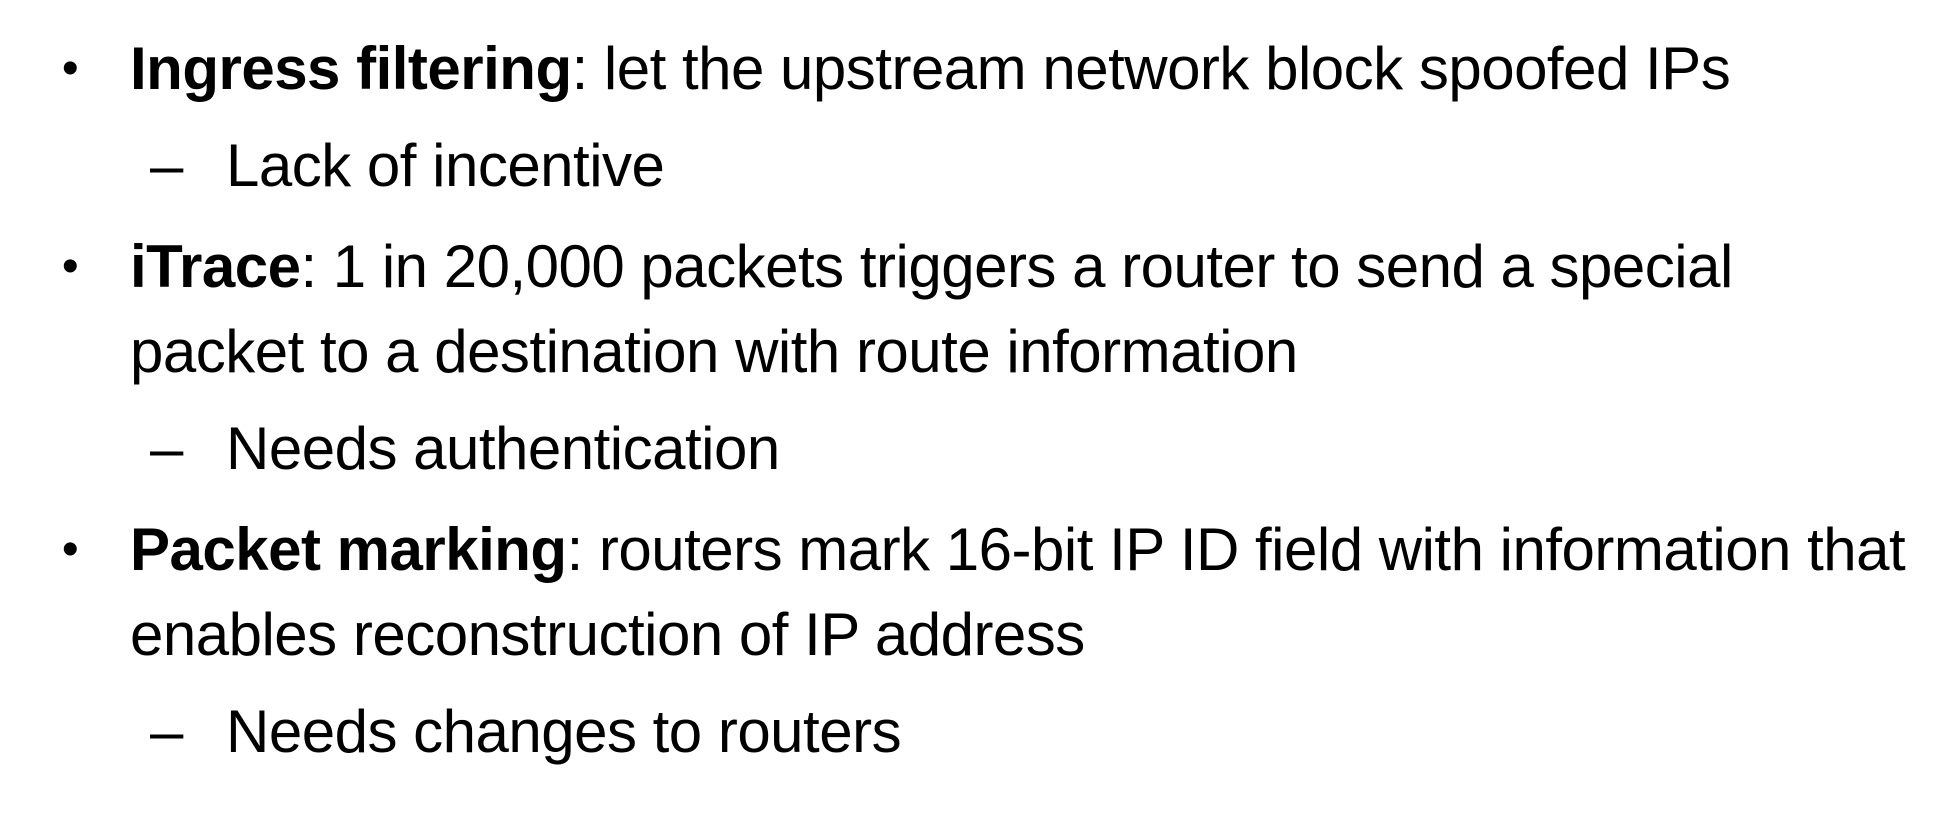  I want to click on sub-item-lack-of-incentive: – Lack of incentive, so click(973, 165).